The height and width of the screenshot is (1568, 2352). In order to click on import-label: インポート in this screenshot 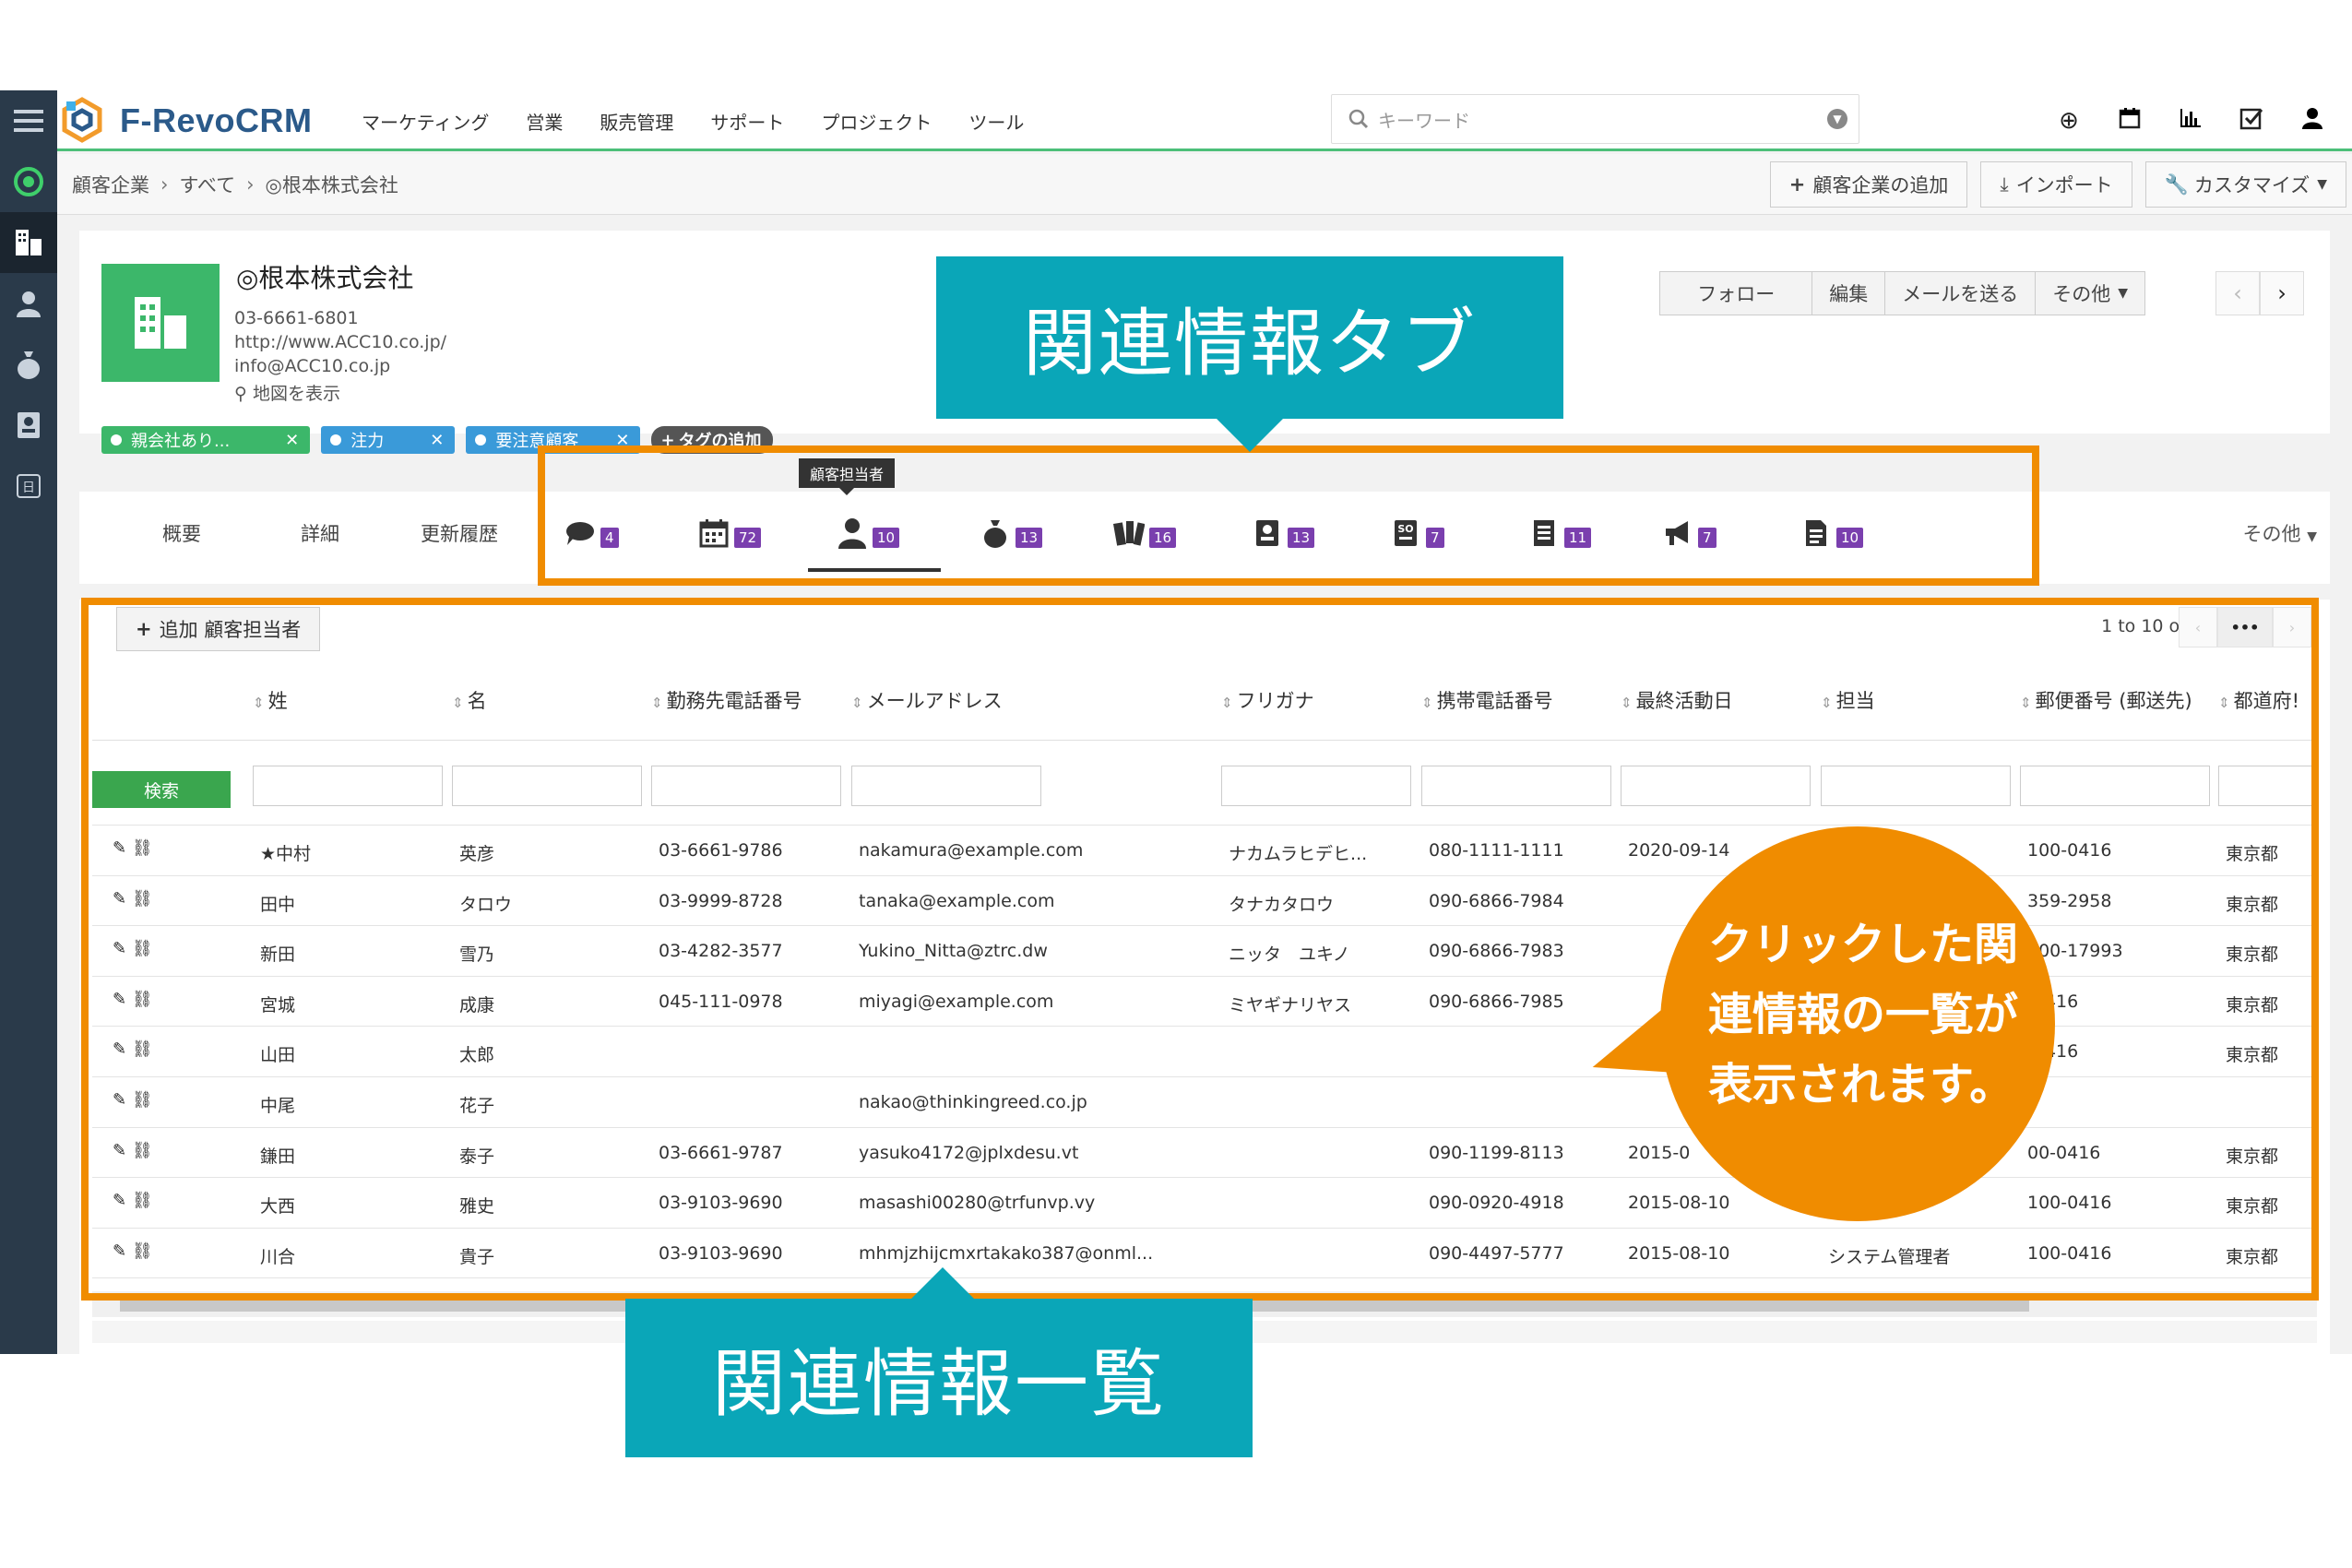, I will do `click(2064, 185)`.